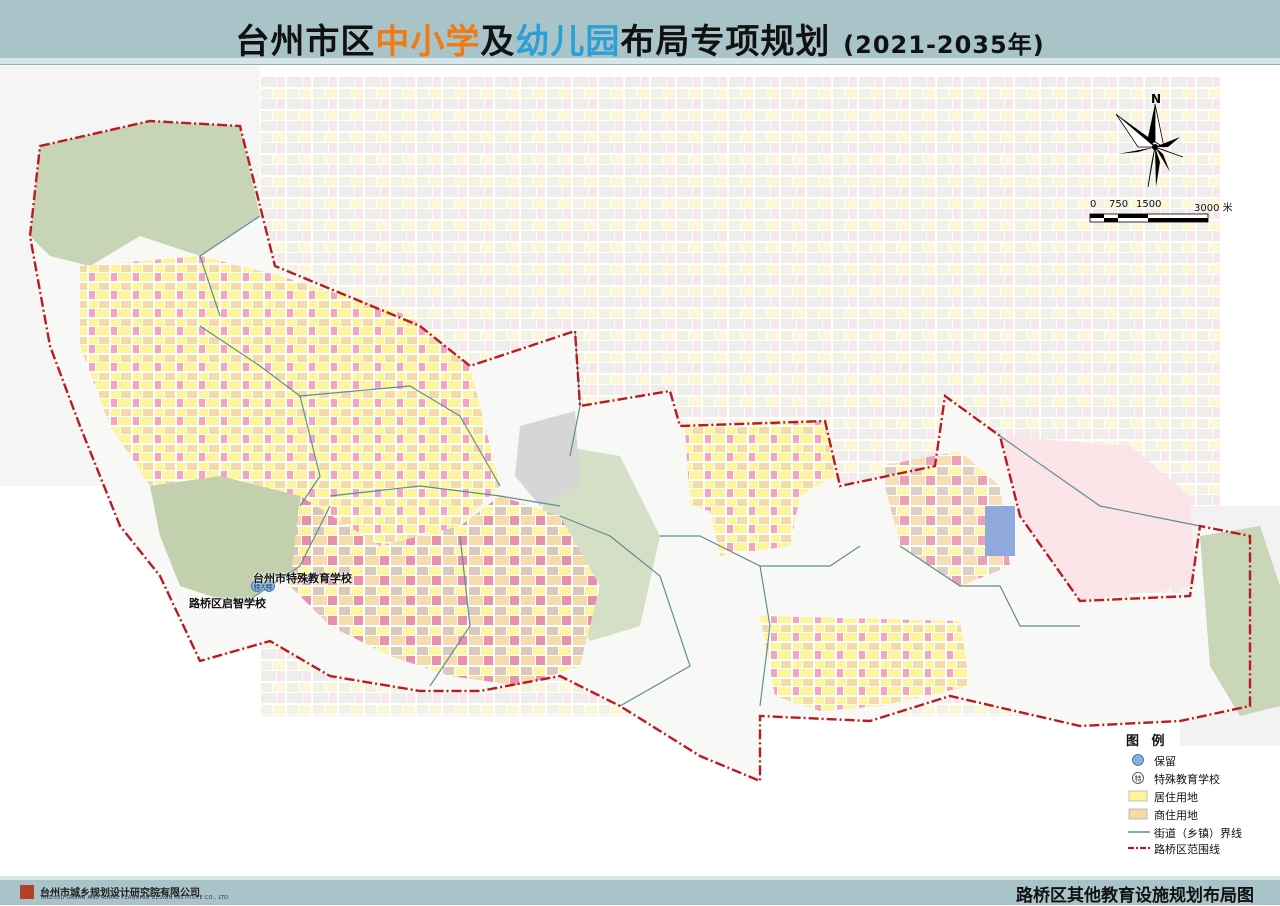  I want to click on legend-item-commercial-residential: 商住用地, so click(1201, 814).